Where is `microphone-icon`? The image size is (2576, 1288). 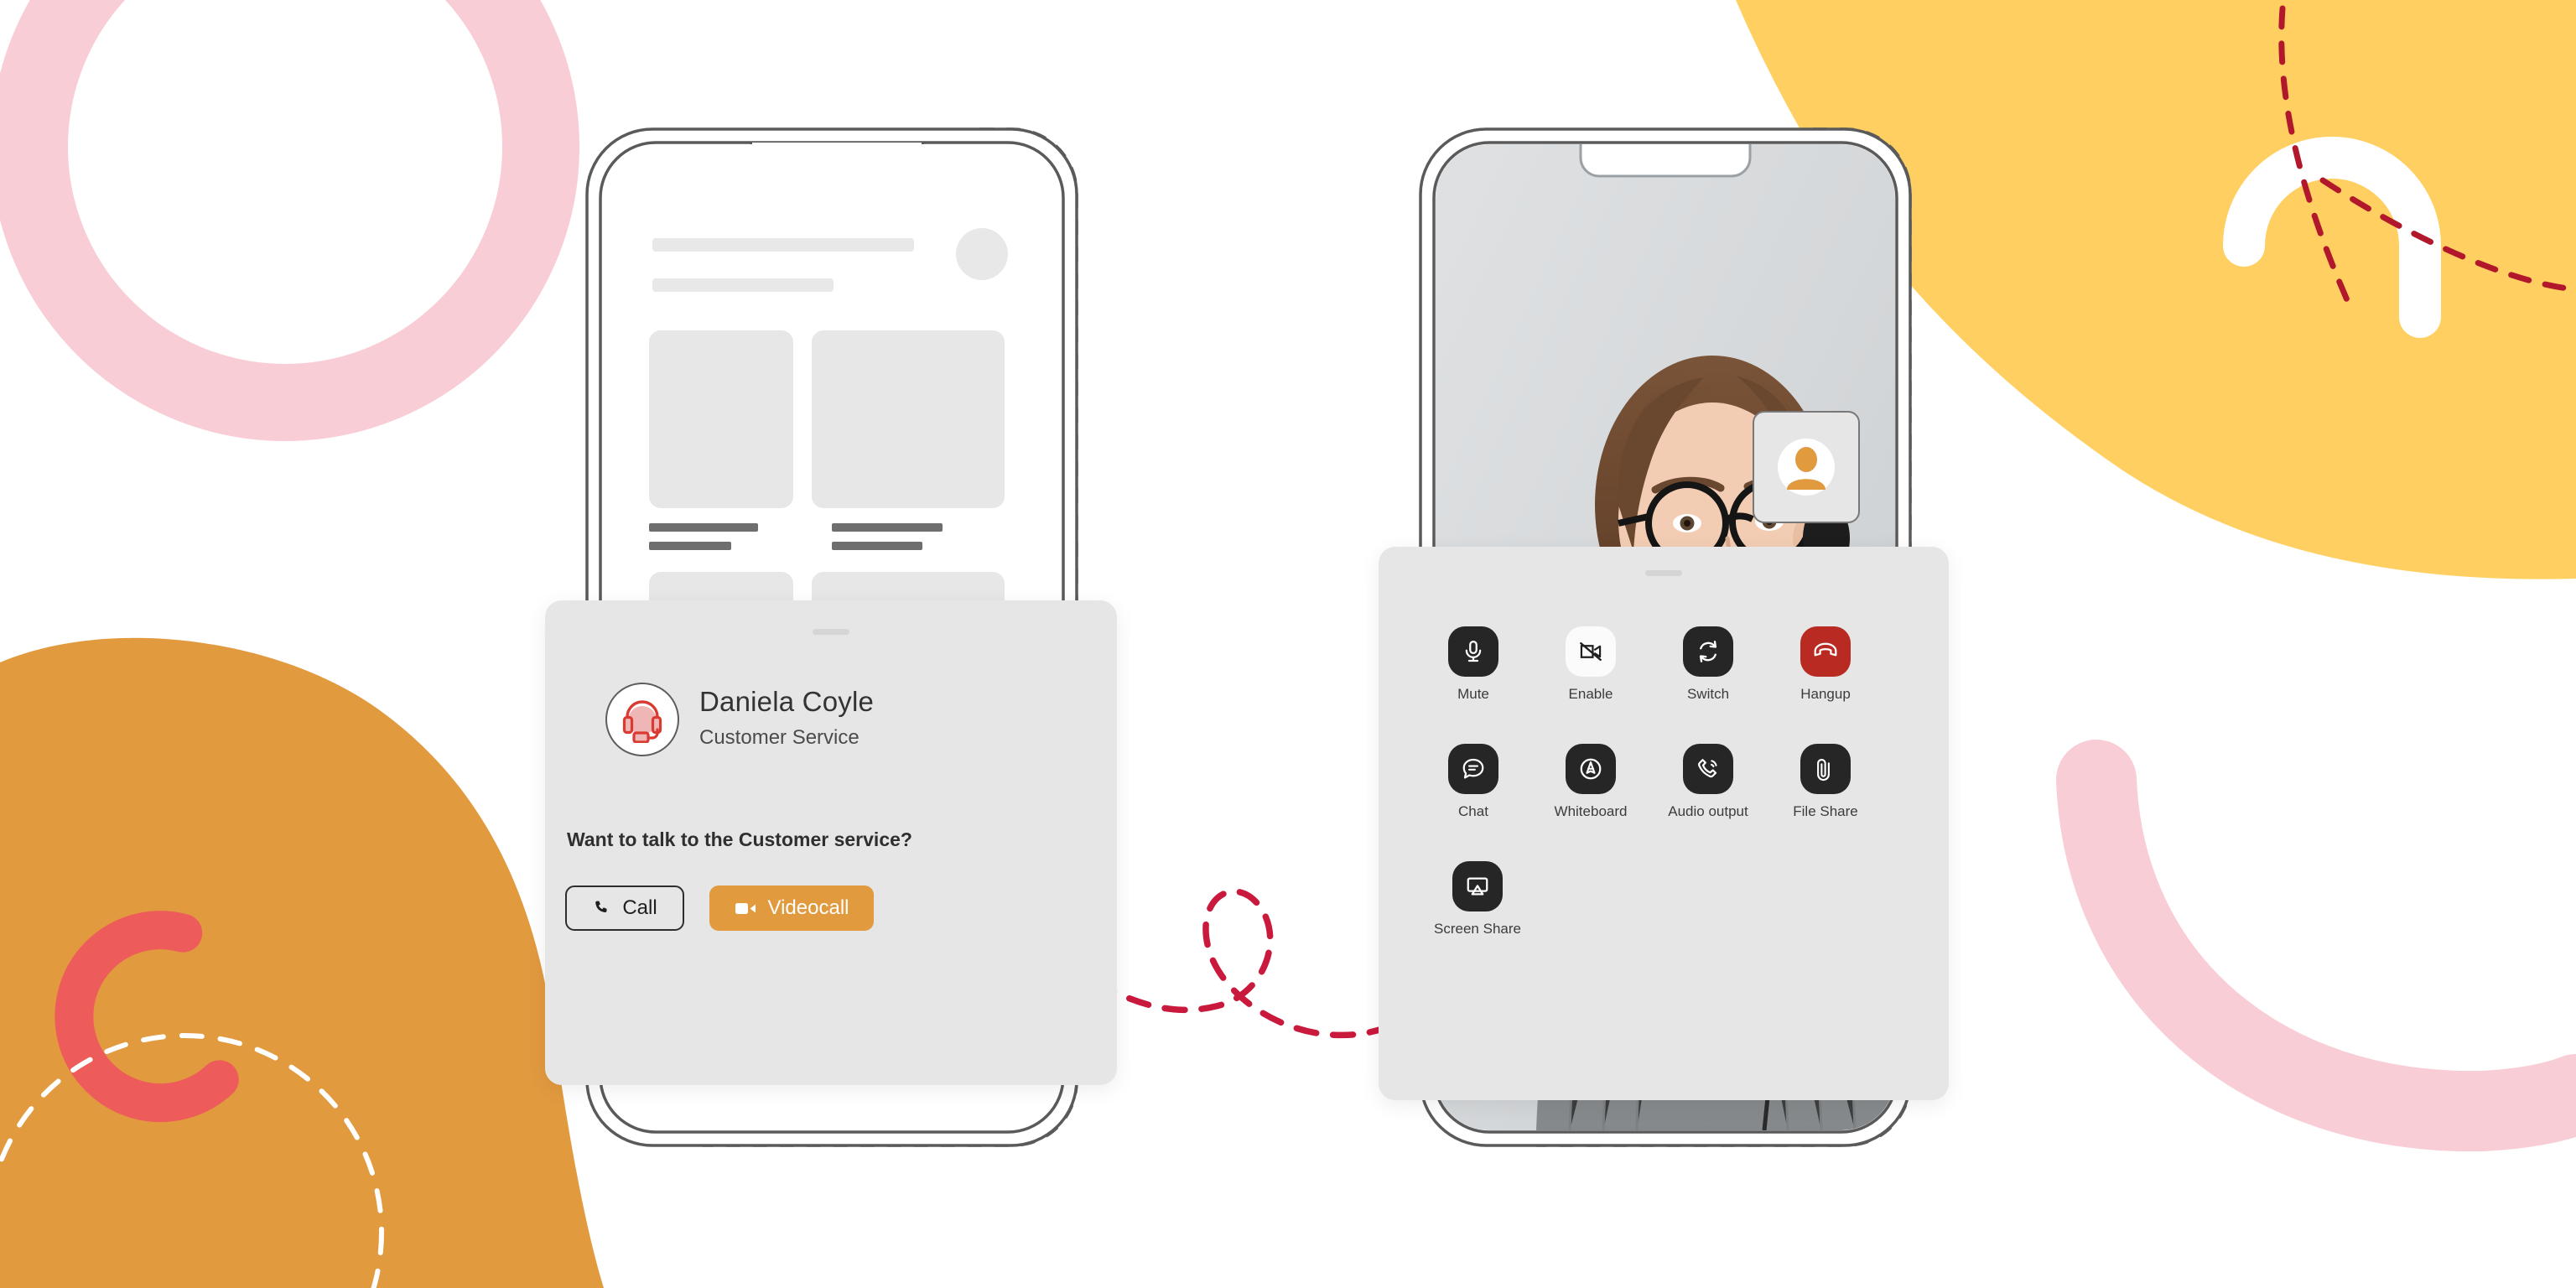 microphone-icon is located at coordinates (1473, 651).